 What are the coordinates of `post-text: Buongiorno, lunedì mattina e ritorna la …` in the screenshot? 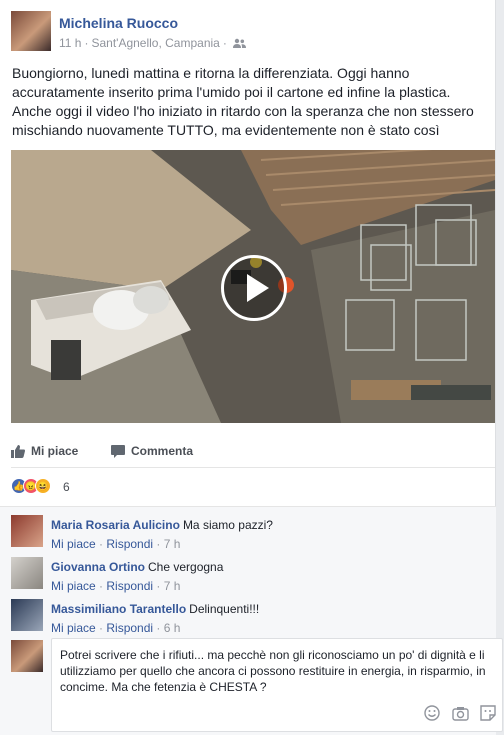 It's located at (243, 101).